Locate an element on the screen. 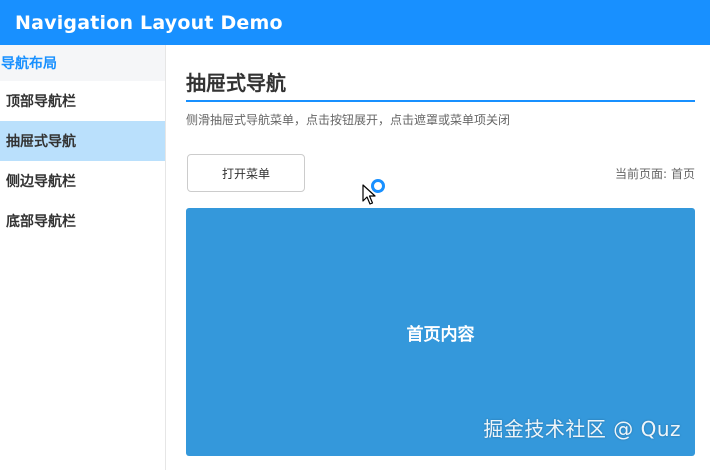 This screenshot has height=470, width=710. watermark: 掘金技术社区 @ Quz is located at coordinates (582, 429).